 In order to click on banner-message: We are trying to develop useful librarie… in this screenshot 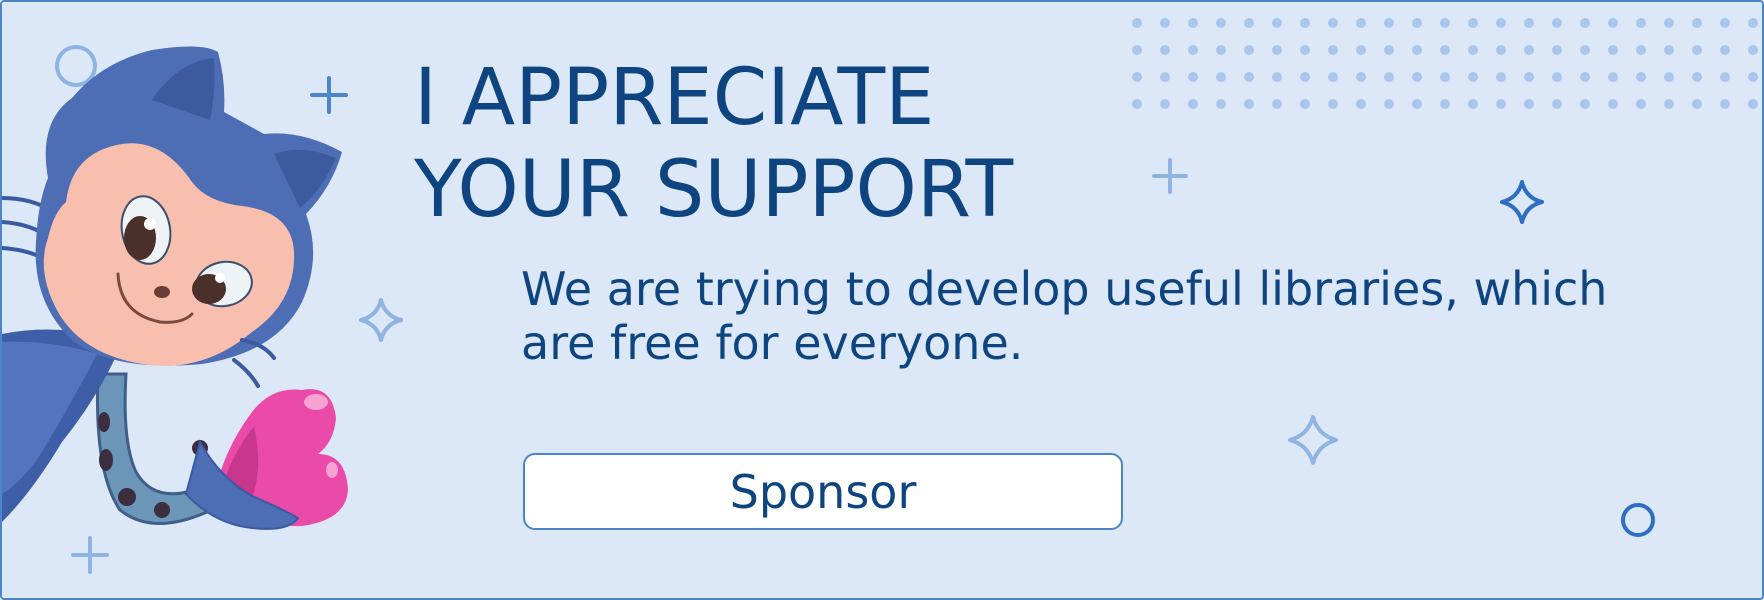, I will do `click(1081, 316)`.